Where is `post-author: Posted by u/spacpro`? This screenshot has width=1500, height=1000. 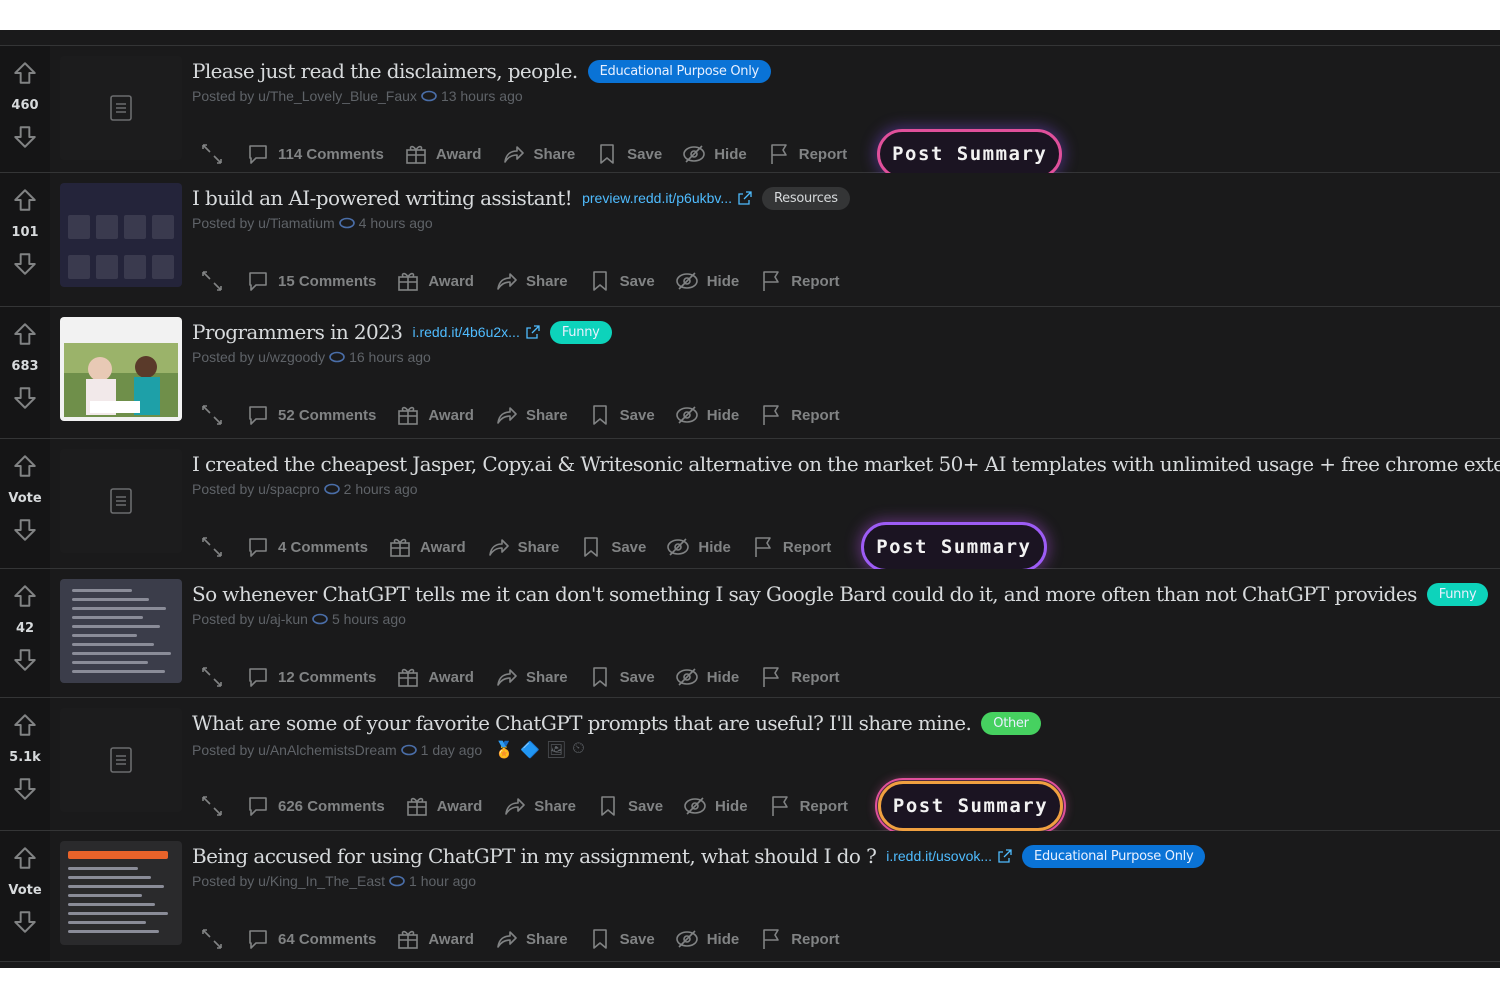 post-author: Posted by u/spacpro is located at coordinates (256, 489).